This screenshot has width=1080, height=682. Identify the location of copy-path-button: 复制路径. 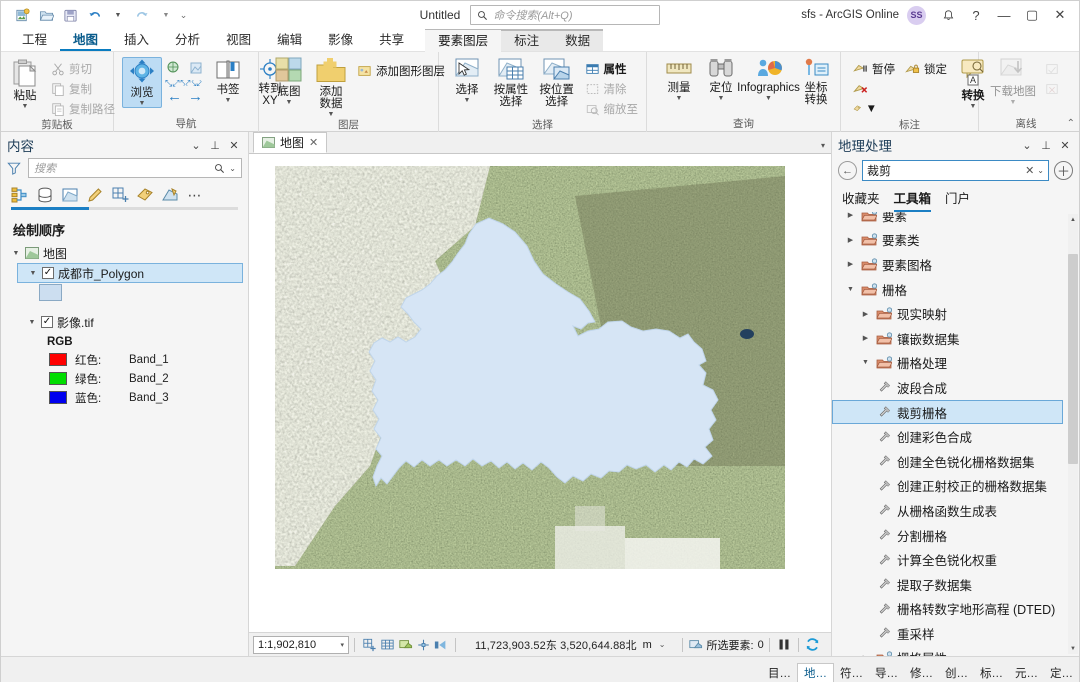
(83, 108).